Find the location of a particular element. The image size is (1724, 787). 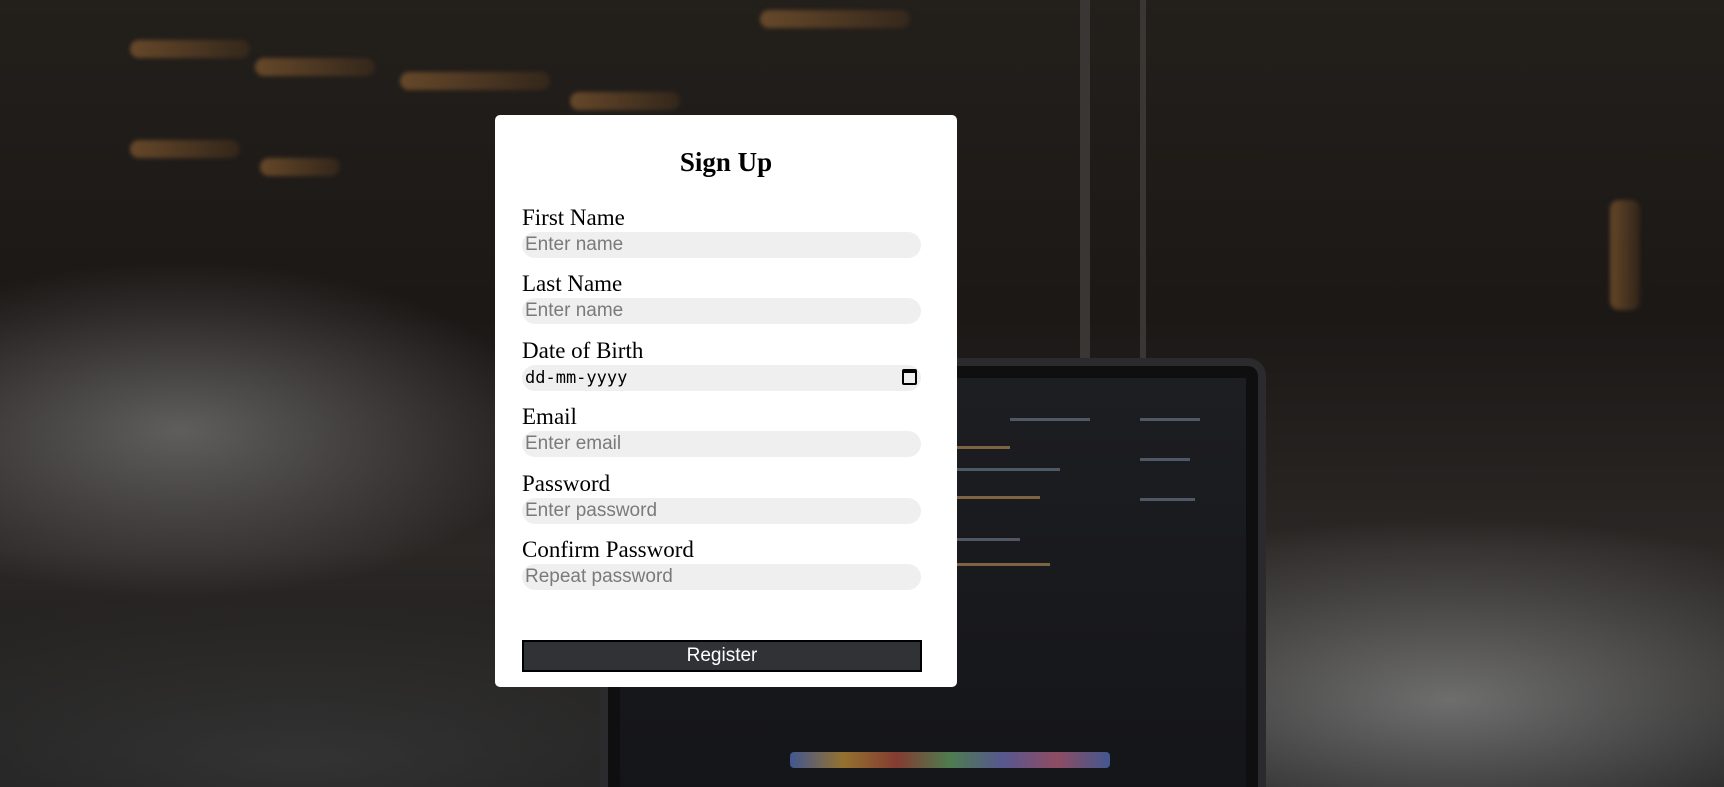

calendar-icon is located at coordinates (909, 377).